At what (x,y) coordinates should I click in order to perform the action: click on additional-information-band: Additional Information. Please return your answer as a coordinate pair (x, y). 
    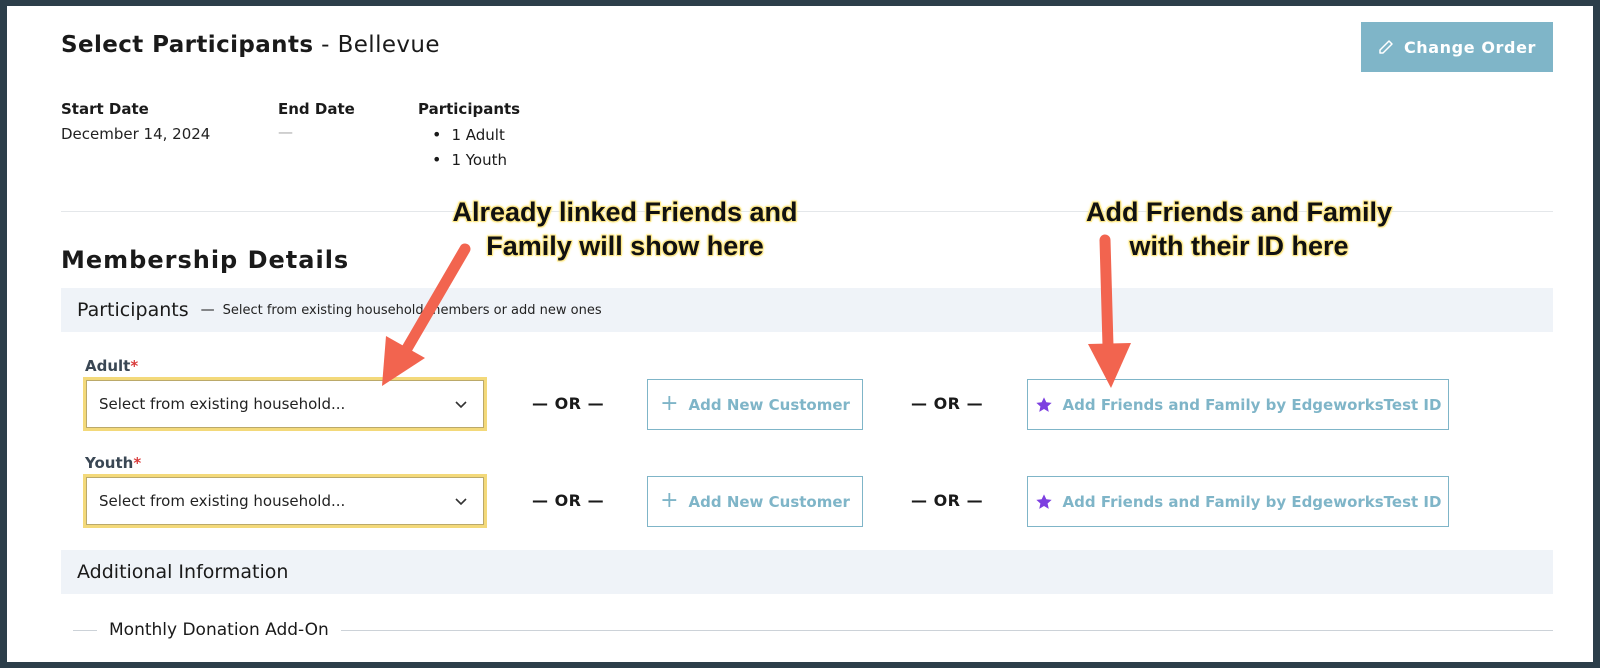
    Looking at the image, I should click on (807, 572).